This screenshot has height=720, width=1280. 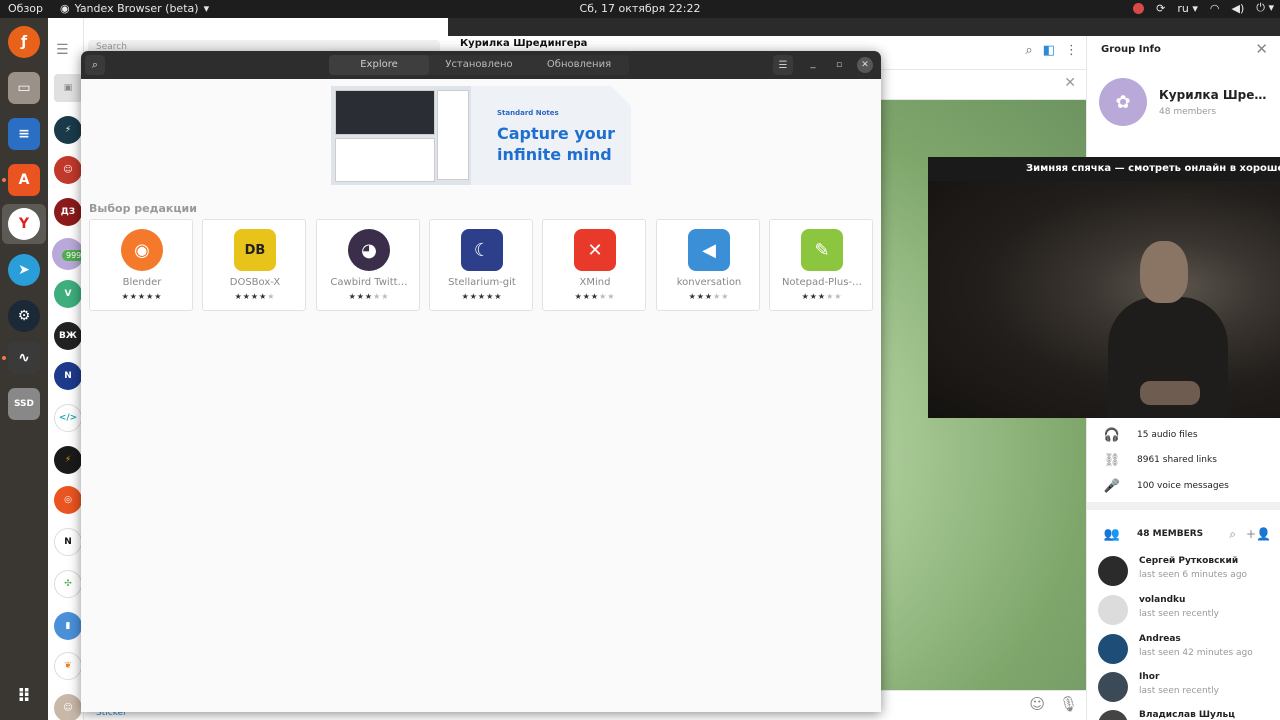 What do you see at coordinates (1049, 50) in the screenshot?
I see `sidebar-toggle-icon: ◧` at bounding box center [1049, 50].